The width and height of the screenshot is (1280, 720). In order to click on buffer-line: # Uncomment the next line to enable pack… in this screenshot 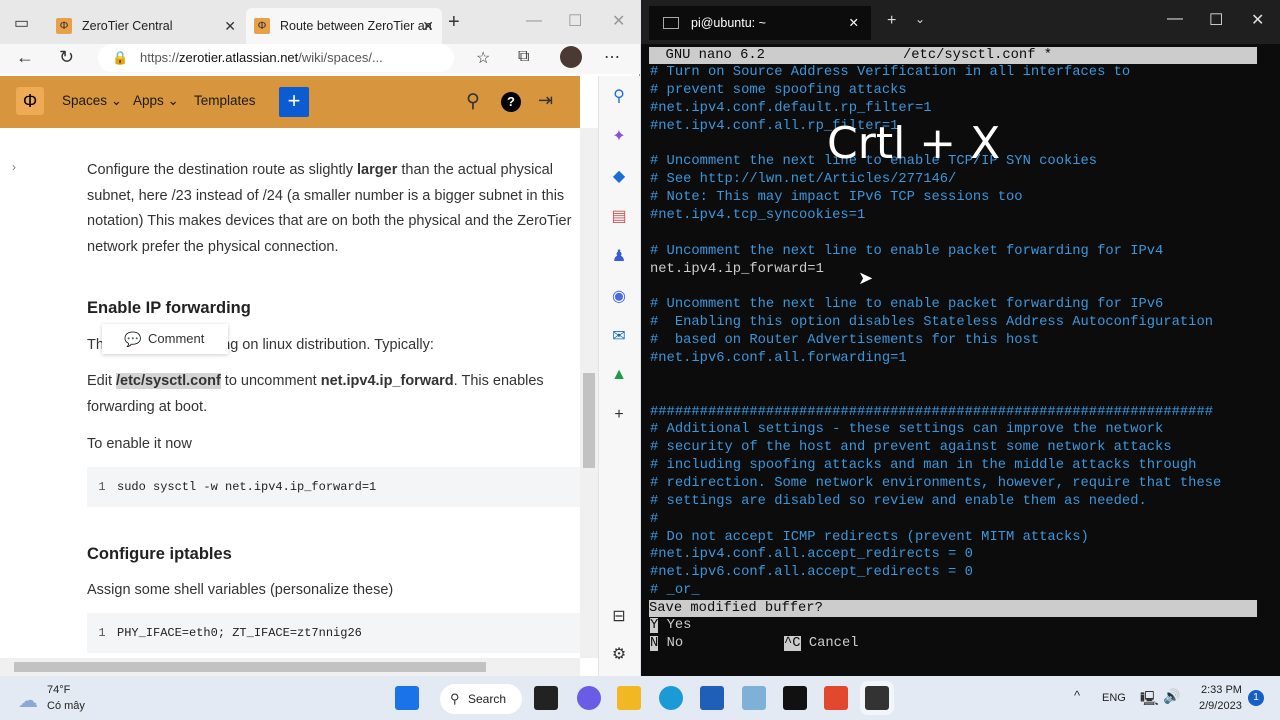, I will do `click(907, 251)`.